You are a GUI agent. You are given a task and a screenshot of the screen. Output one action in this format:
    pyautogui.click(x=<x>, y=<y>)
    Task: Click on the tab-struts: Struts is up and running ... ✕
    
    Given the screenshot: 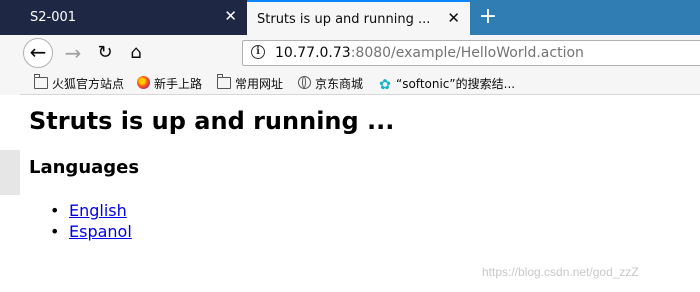 What is the action you would take?
    pyautogui.click(x=358, y=17)
    